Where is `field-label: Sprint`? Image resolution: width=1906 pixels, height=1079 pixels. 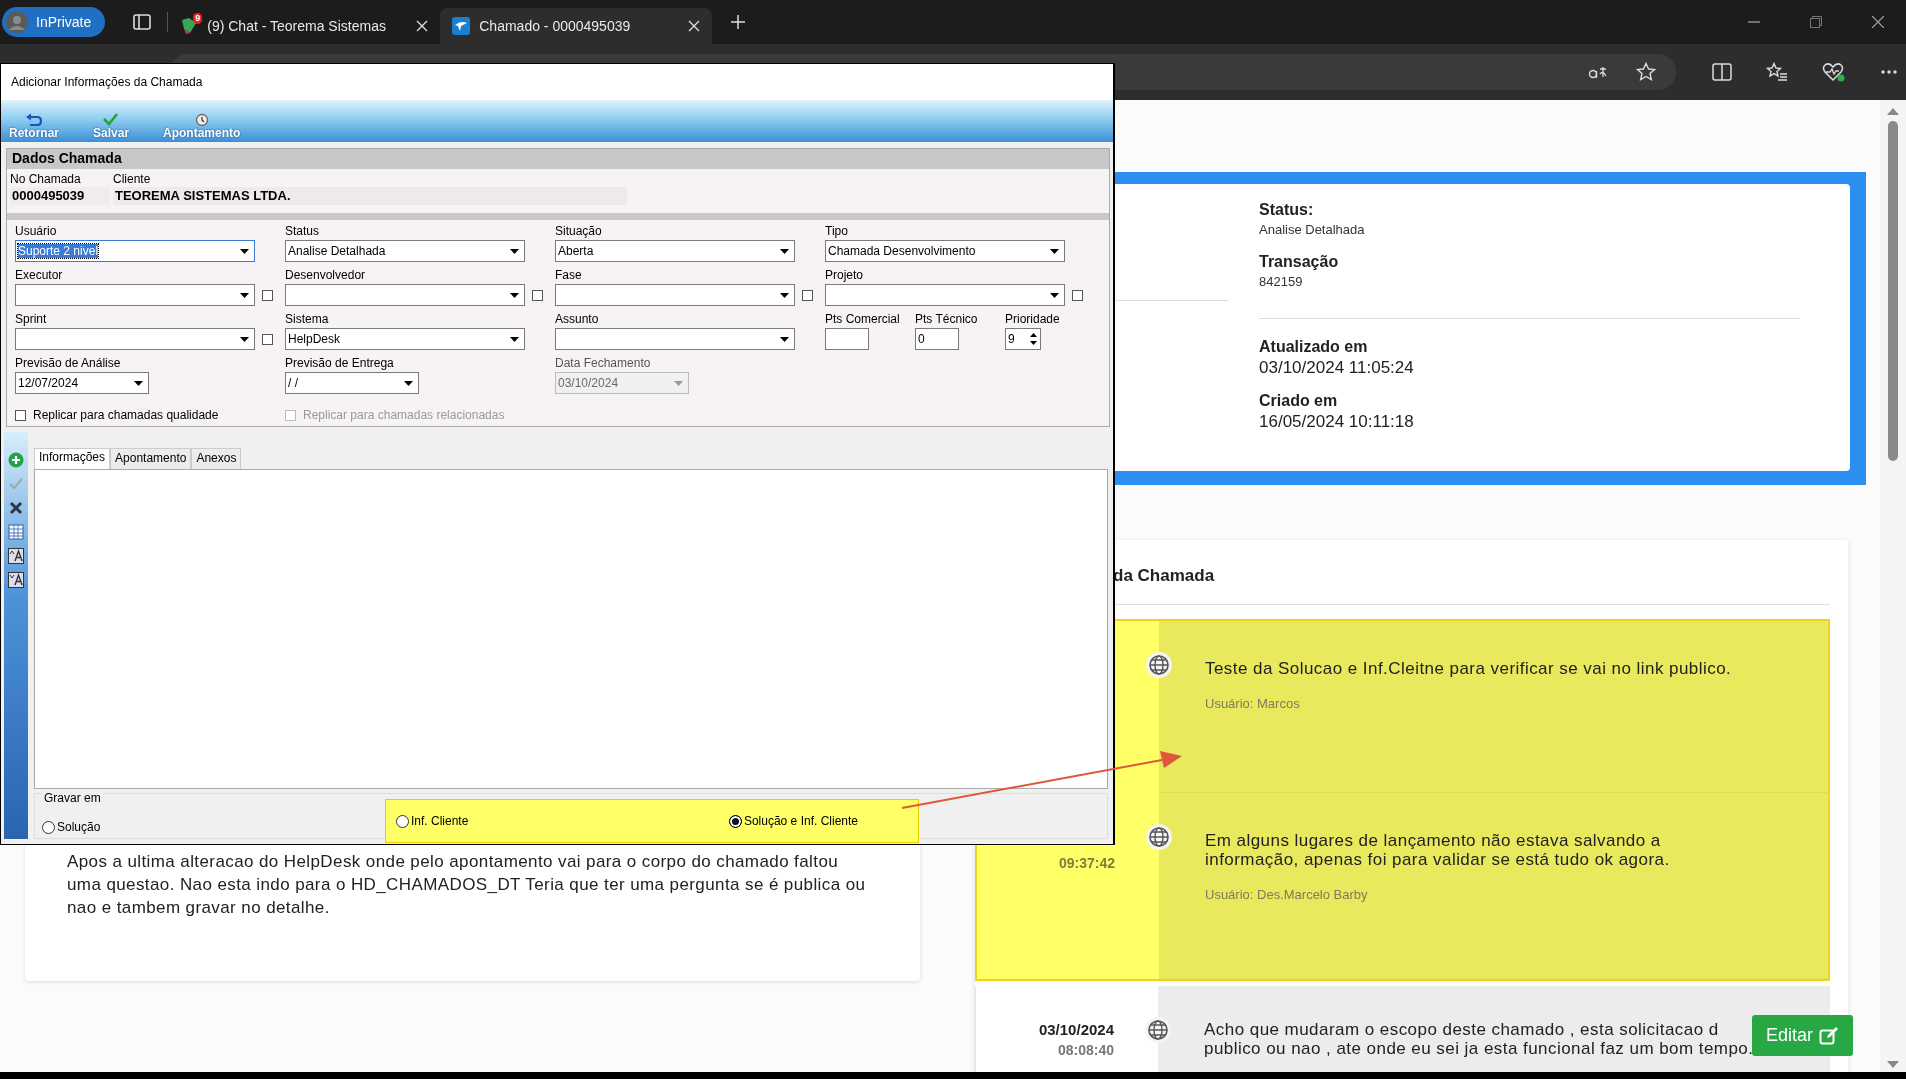 field-label: Sprint is located at coordinates (31, 320).